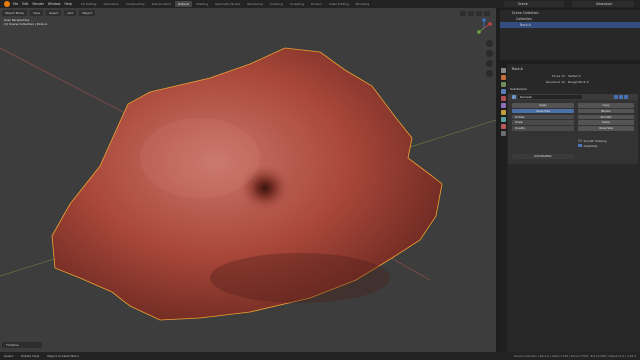 Image resolution: width=640 pixels, height=360 pixels. What do you see at coordinates (41, 356) in the screenshot?
I see `status-hints: Select Rotate View Object Context Menu` at bounding box center [41, 356].